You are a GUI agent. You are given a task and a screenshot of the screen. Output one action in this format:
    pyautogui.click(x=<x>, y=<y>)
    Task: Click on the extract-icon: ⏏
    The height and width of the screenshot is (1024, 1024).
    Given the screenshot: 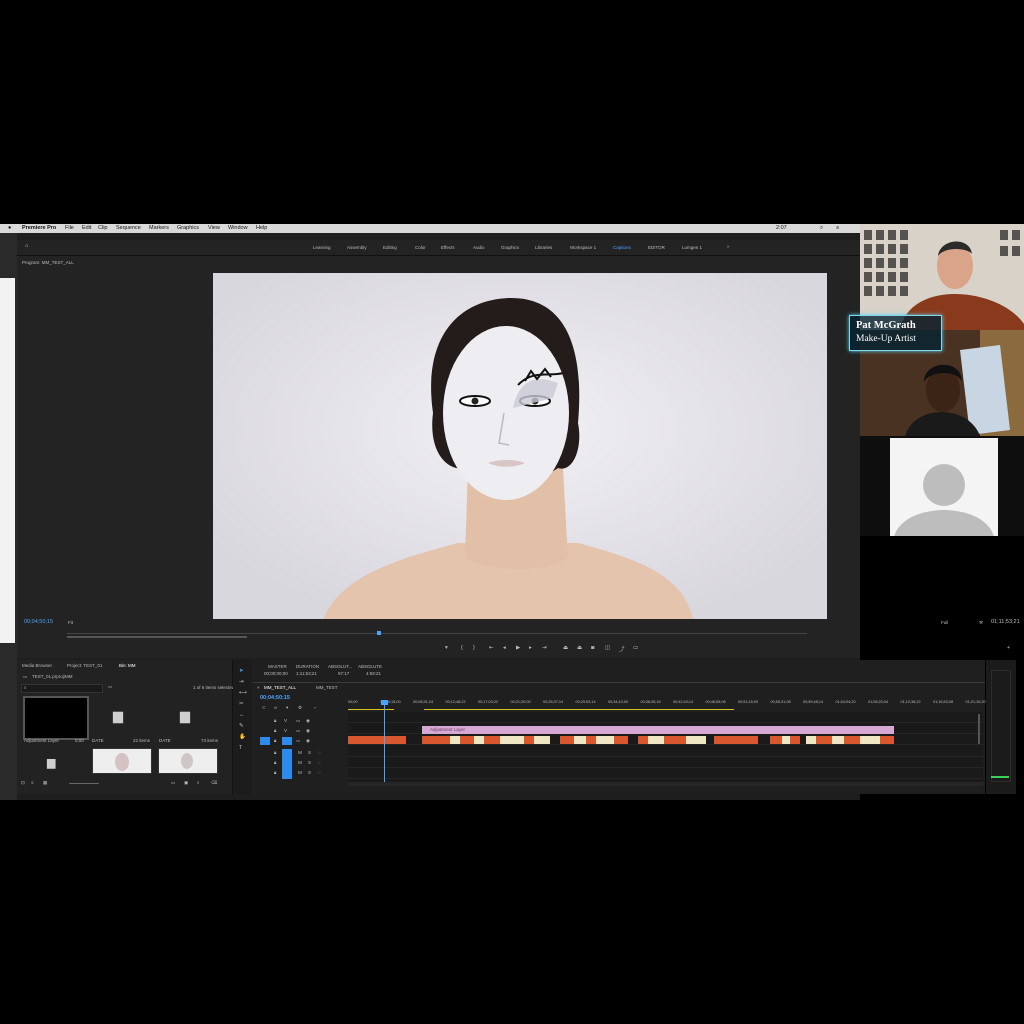 What is the action you would take?
    pyautogui.click(x=579, y=648)
    